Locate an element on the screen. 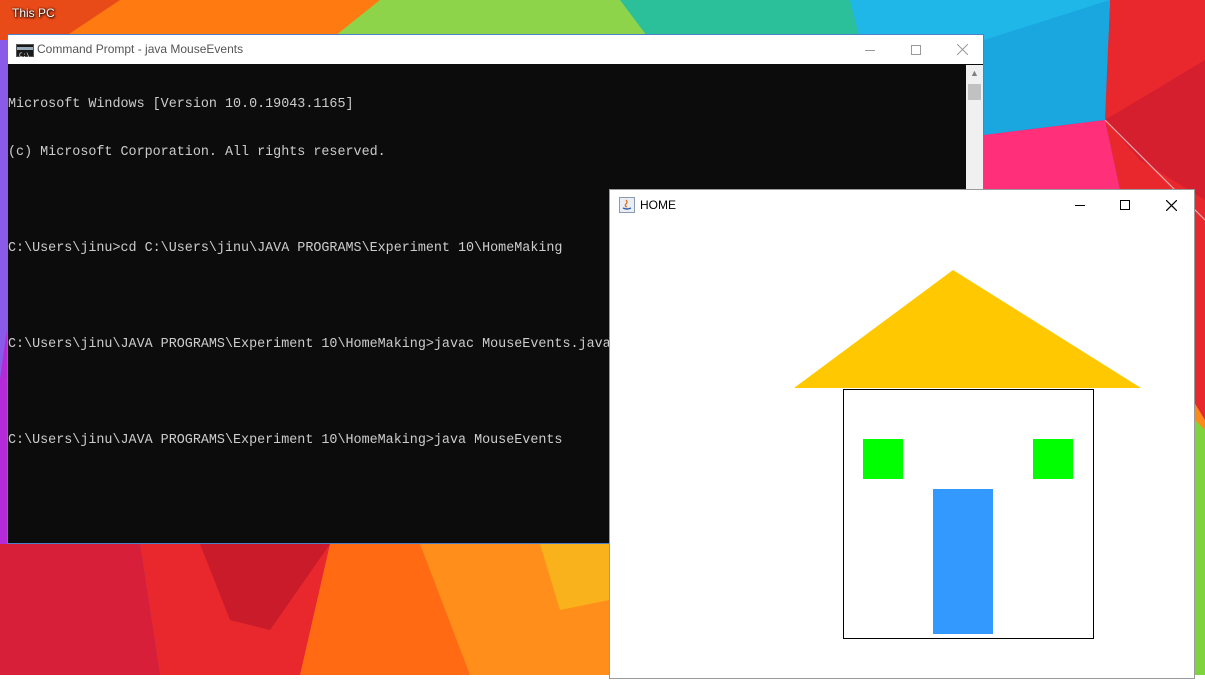 Image resolution: width=1205 pixels, height=680 pixels. cmd-titlebar: C:\ Command Prompt - java MouseEvents is located at coordinates (495, 49).